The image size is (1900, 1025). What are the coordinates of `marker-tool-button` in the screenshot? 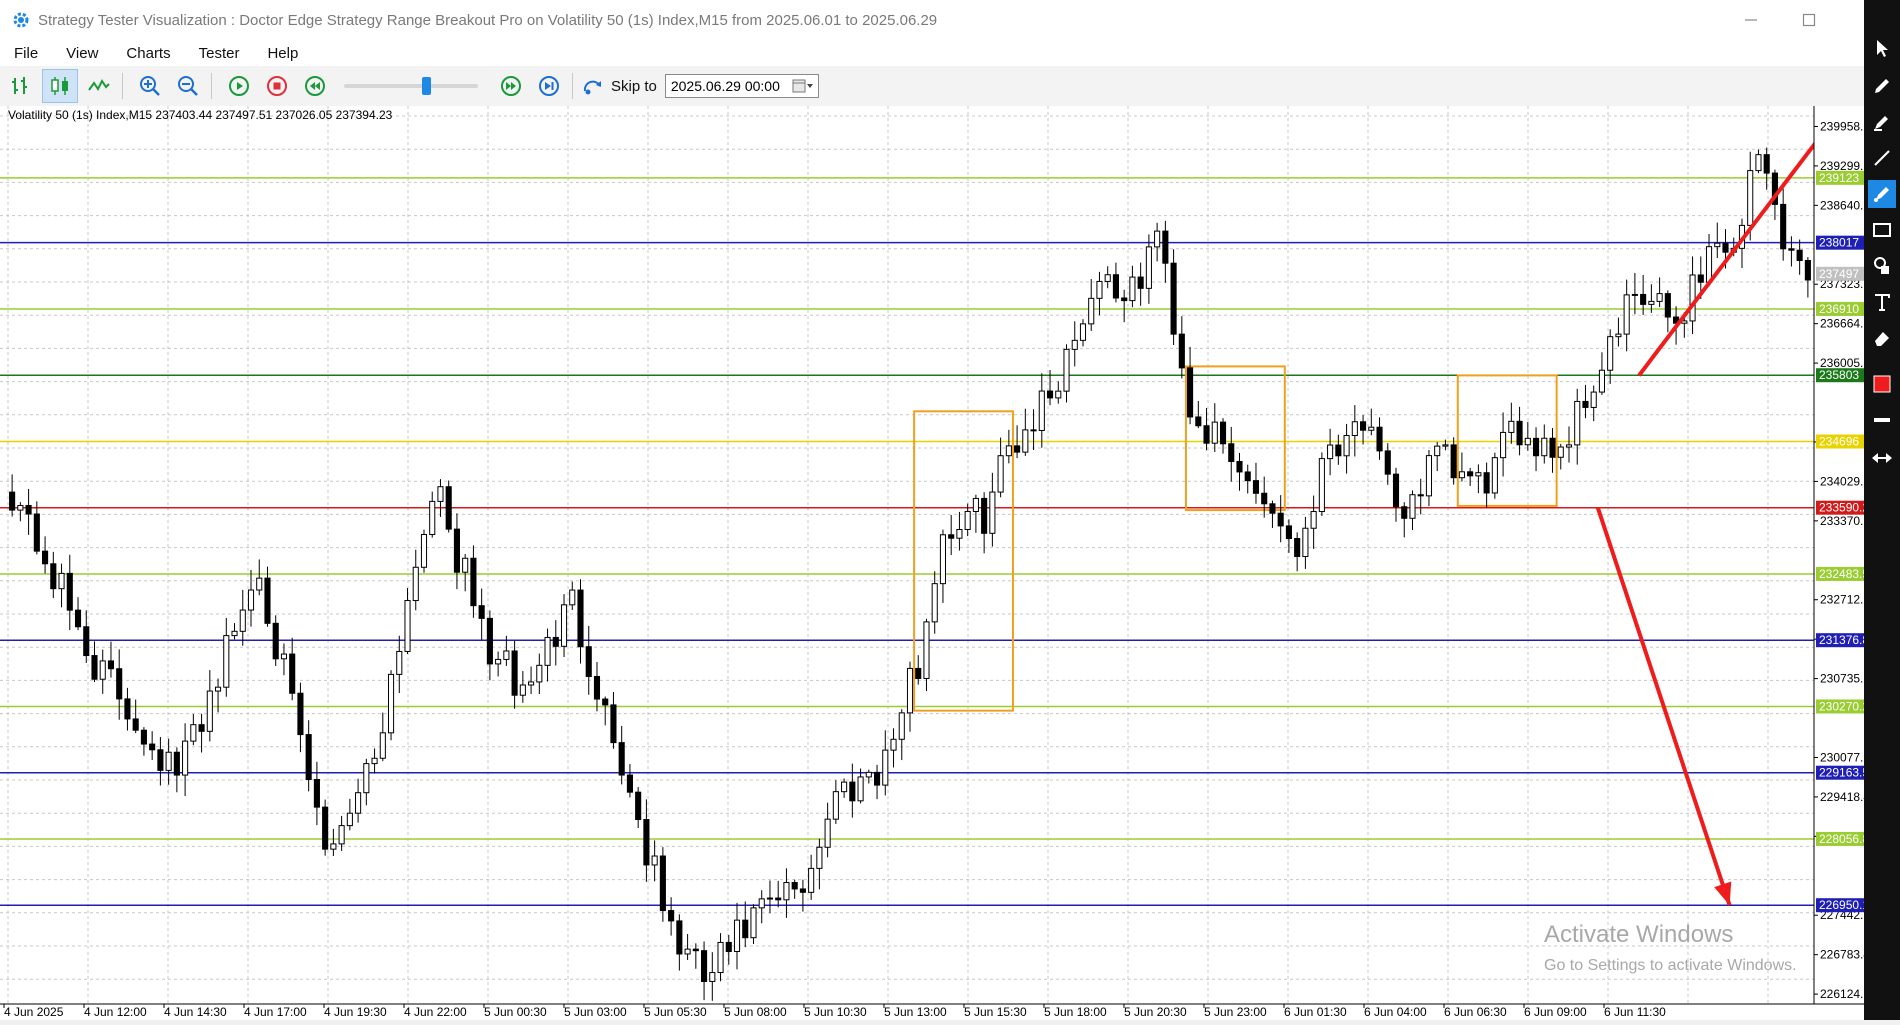 It's located at (1882, 122).